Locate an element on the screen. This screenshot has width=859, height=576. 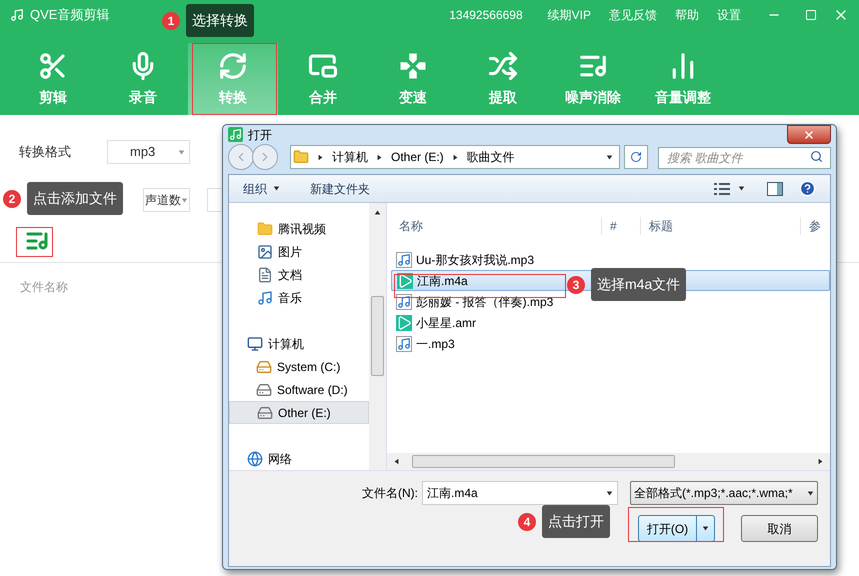
dialog-title: 打开 is located at coordinates (260, 135).